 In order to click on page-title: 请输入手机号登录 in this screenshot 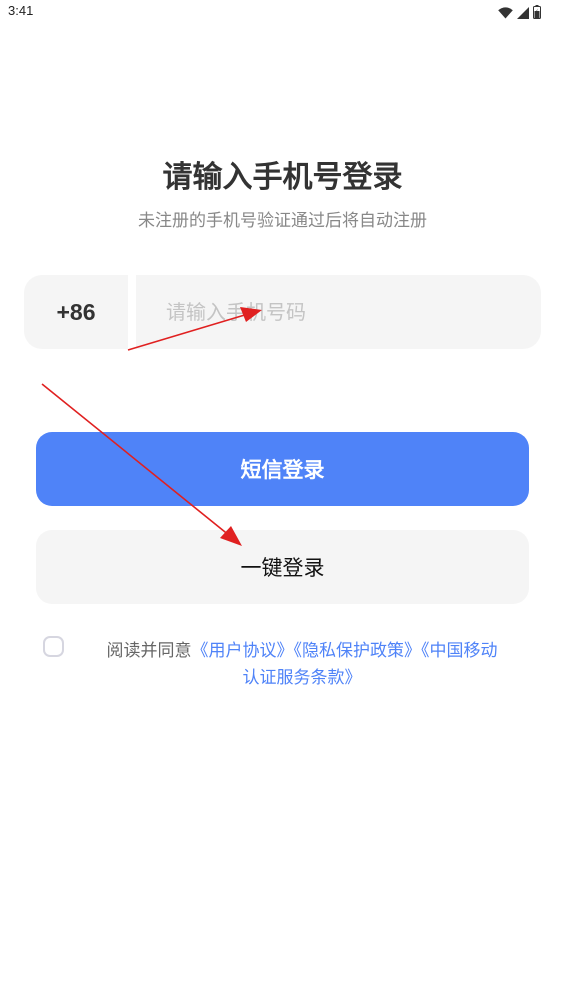, I will do `click(282, 177)`.